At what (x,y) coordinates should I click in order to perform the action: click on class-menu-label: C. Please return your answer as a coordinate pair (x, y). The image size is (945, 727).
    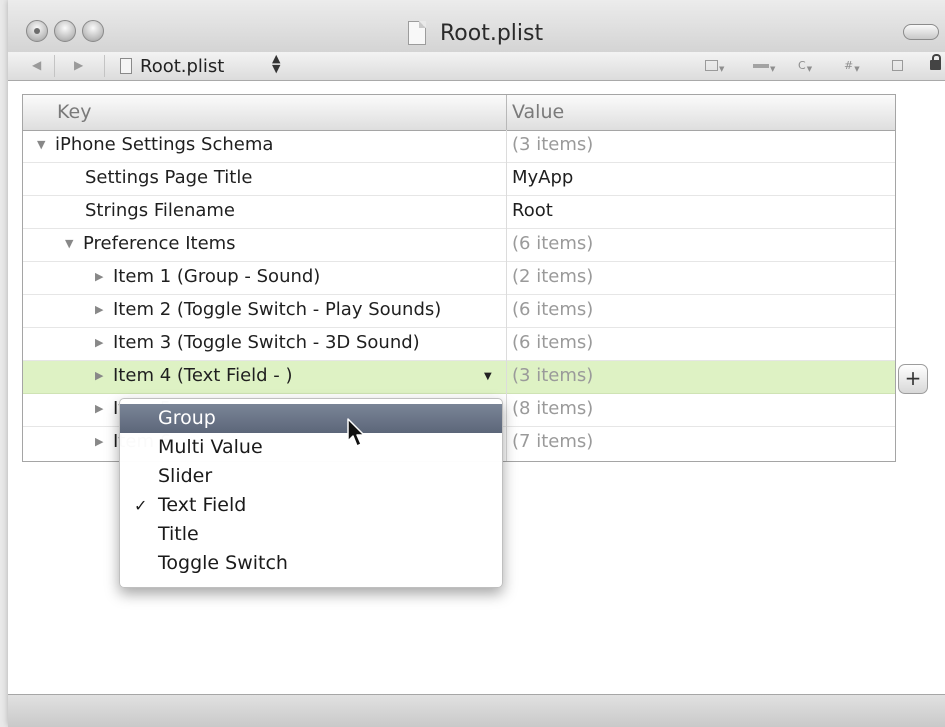
    Looking at the image, I should click on (802, 65).